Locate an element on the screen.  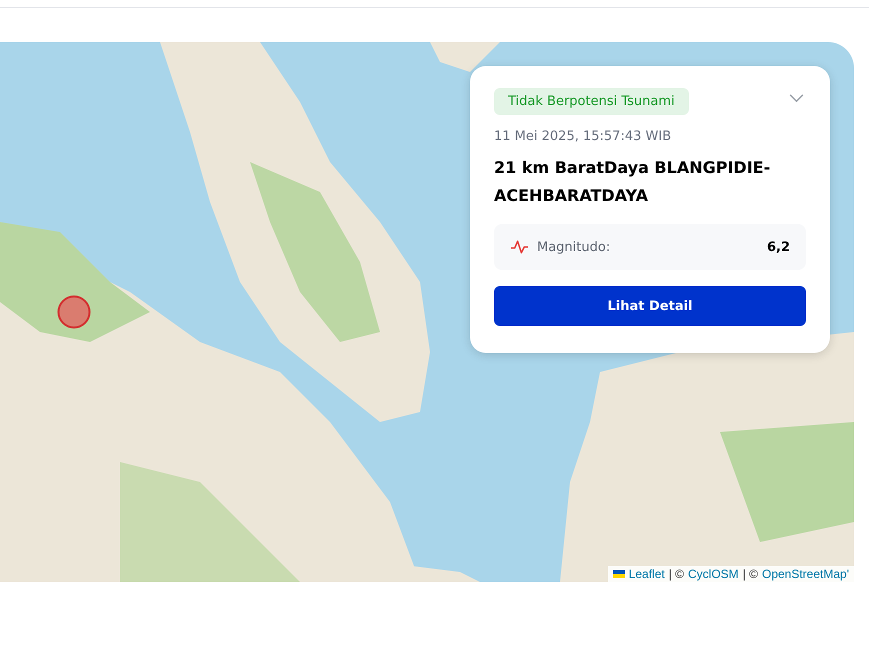
event-location: 21 km BaratDaya BLANGPIDIE-ACEHBARATDAYA is located at coordinates (633, 182).